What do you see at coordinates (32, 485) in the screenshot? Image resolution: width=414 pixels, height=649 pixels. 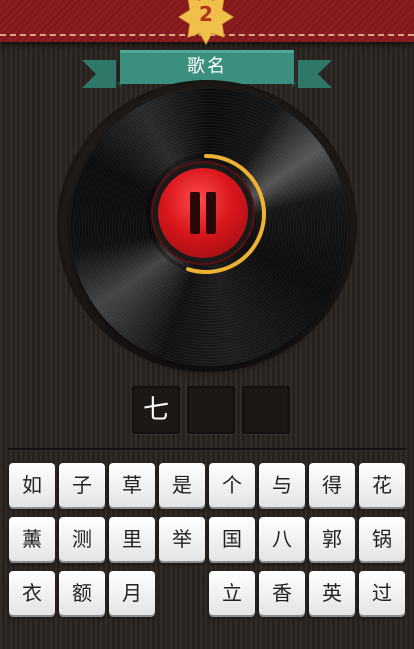 I see `key-0-0: 如` at bounding box center [32, 485].